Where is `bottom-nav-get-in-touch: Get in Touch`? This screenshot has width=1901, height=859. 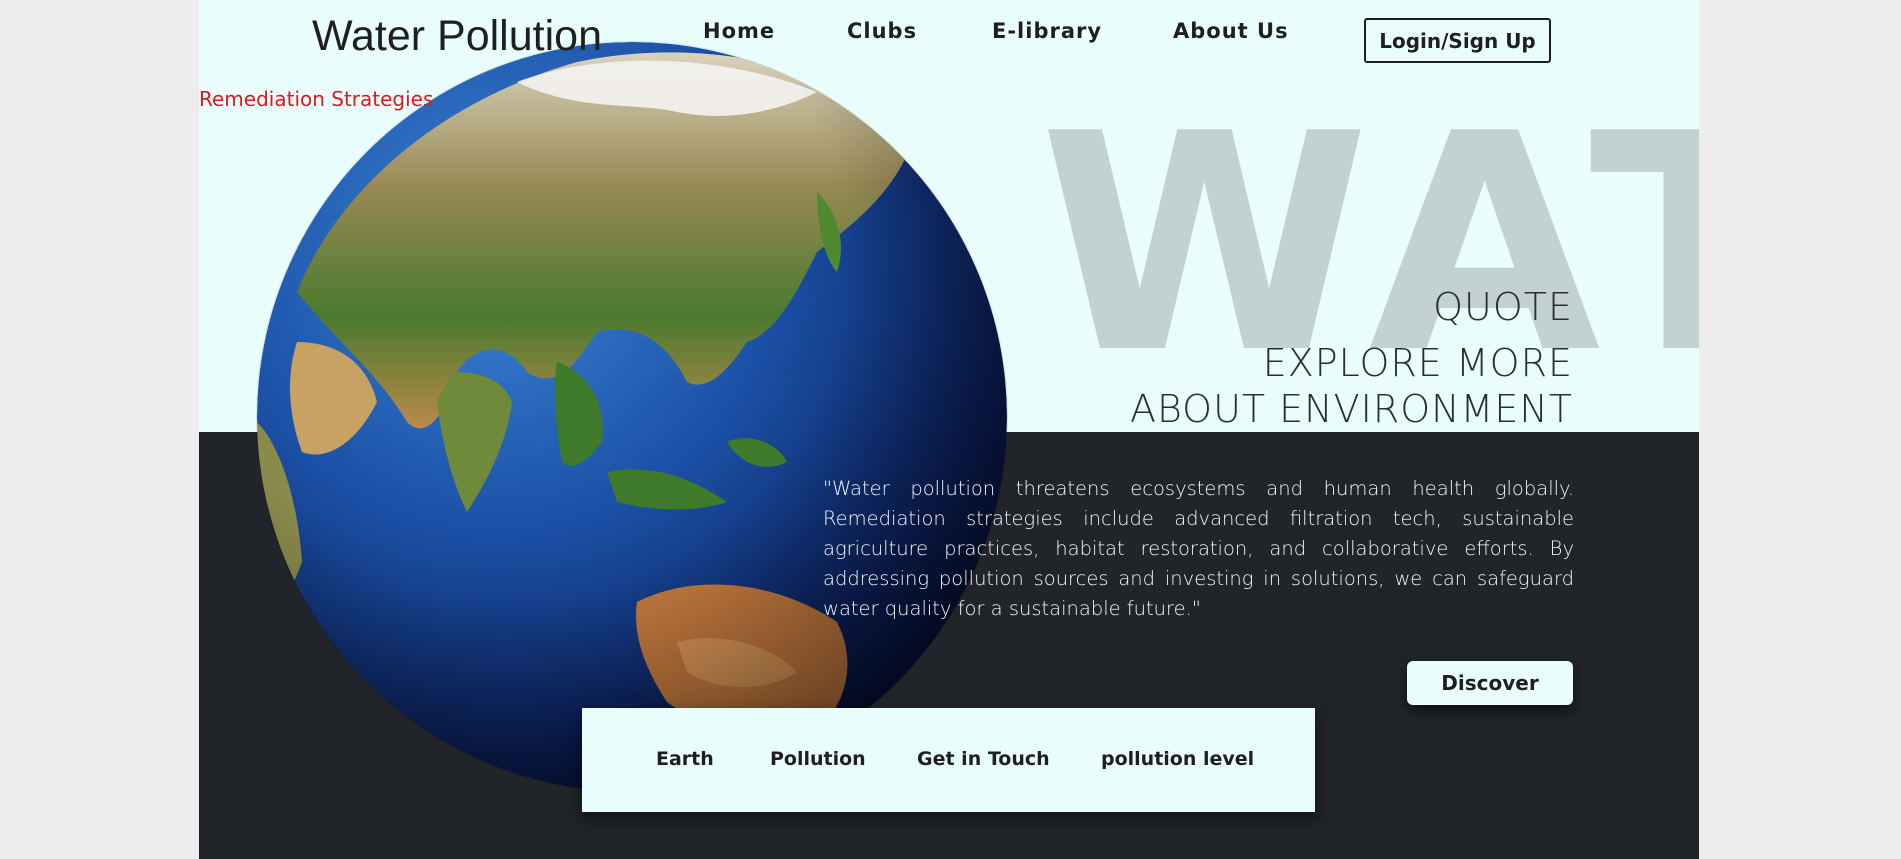 bottom-nav-get-in-touch: Get in Touch is located at coordinates (983, 759).